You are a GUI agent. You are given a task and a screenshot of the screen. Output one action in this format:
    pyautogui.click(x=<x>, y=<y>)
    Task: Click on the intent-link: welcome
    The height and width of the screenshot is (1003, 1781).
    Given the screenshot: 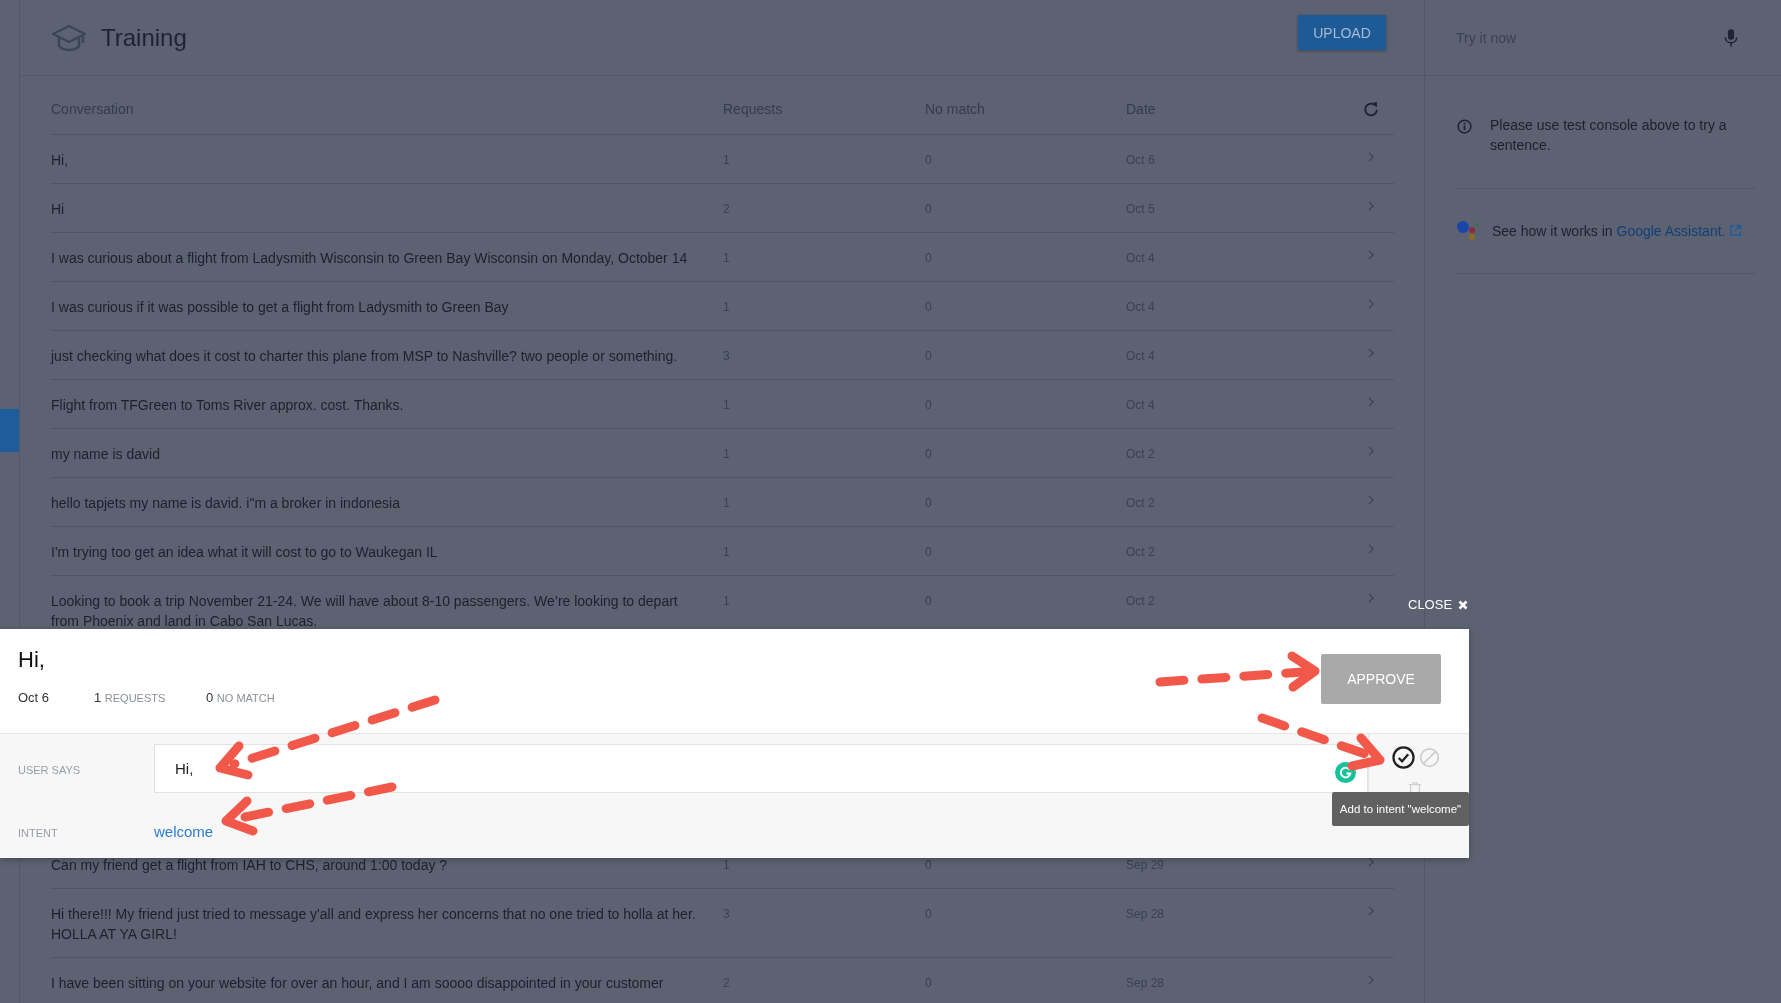 What is the action you would take?
    pyautogui.click(x=184, y=831)
    